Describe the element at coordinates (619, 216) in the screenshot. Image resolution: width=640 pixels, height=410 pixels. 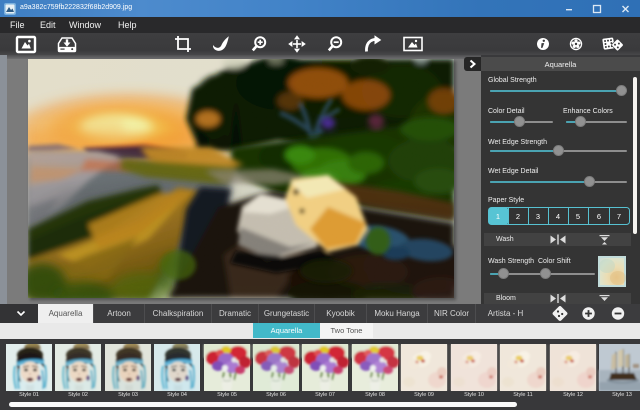
I see `svg-text: 7` at that location.